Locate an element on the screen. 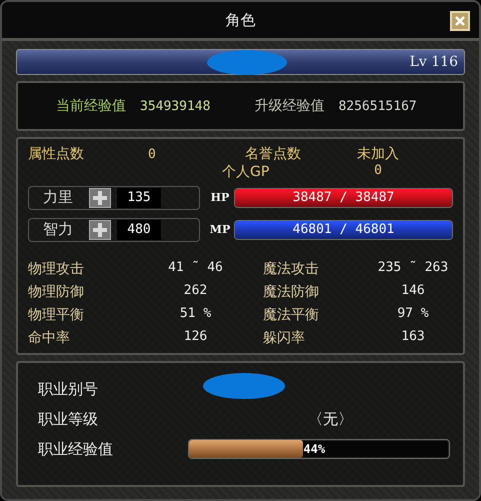 The width and height of the screenshot is (481, 501). honor-points-value: 未加入 is located at coordinates (378, 154).